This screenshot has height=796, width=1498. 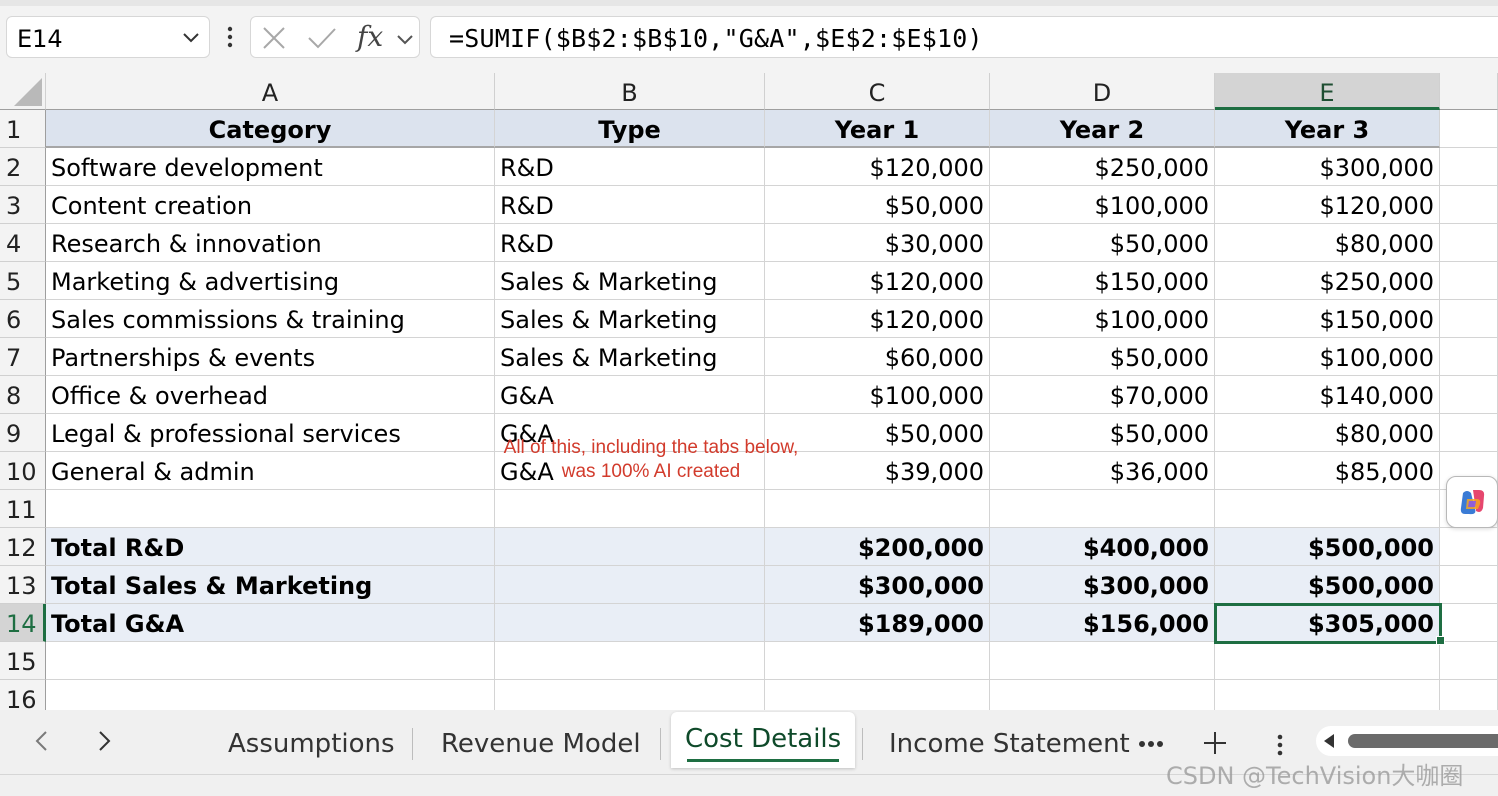 What do you see at coordinates (23, 167) in the screenshot?
I see `row-header-2: 2` at bounding box center [23, 167].